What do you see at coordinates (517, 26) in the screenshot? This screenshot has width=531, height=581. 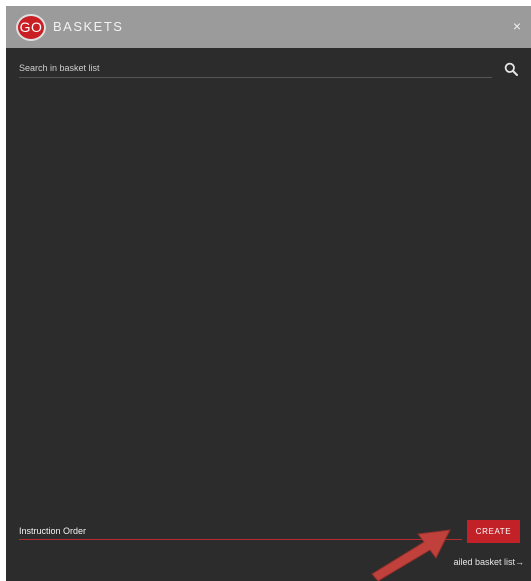 I see `close-icon: ×` at bounding box center [517, 26].